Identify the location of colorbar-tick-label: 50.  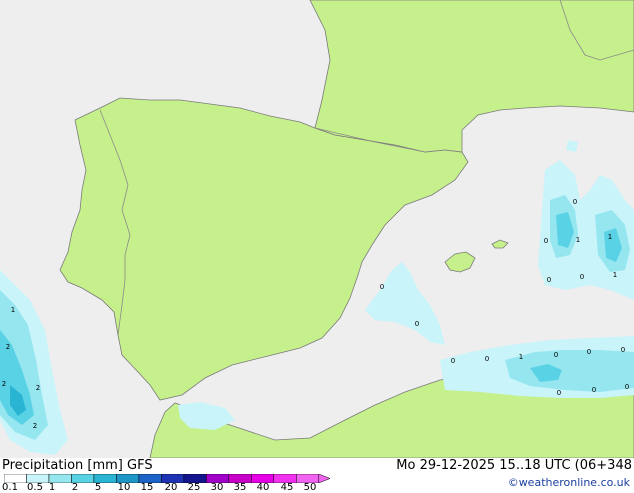
(310, 487).